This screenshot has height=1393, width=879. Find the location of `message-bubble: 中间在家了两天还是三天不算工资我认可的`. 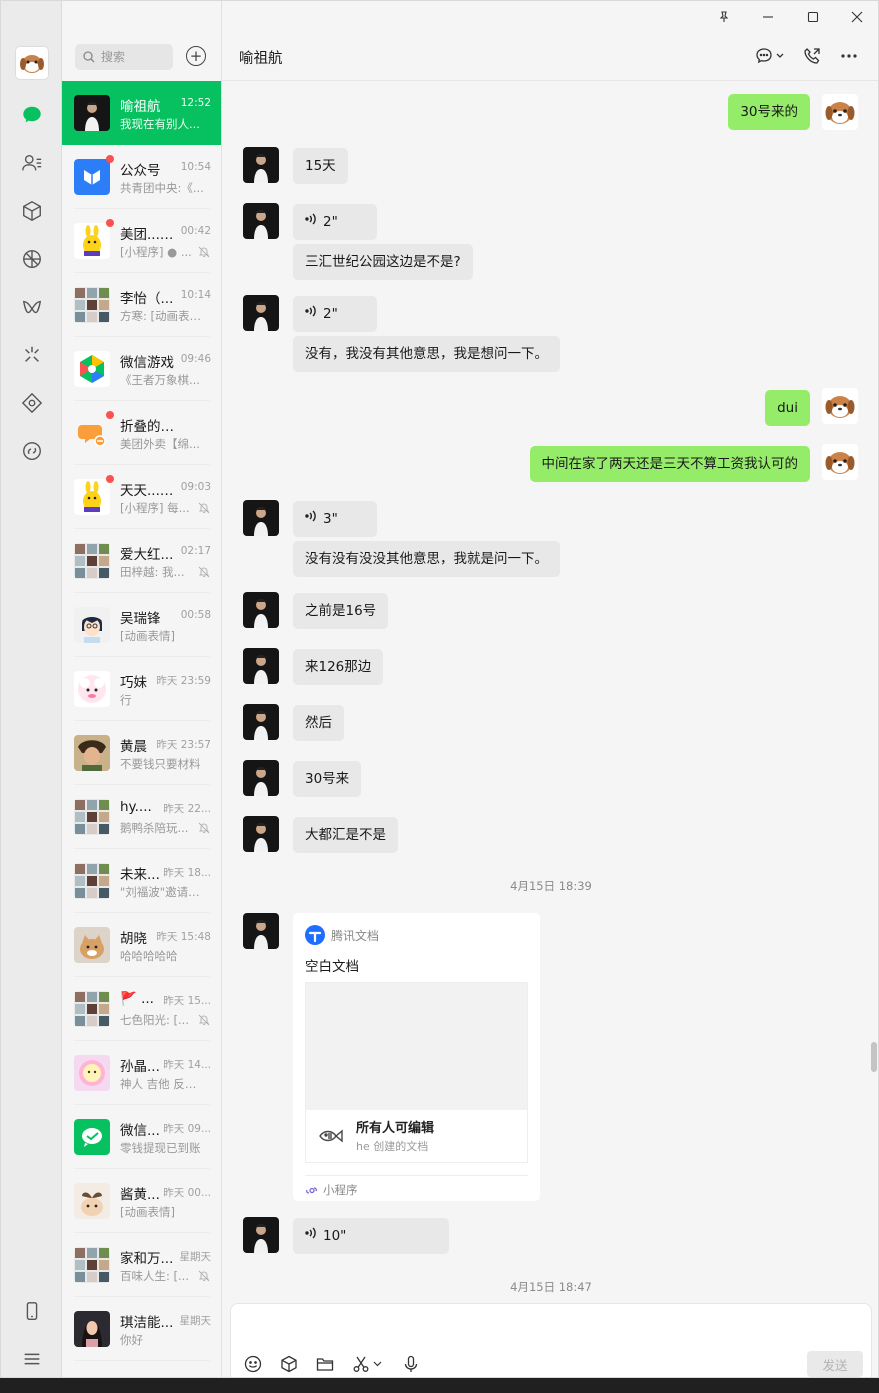

message-bubble: 中间在家了两天还是三天不算工资我认可的 is located at coordinates (669, 464).